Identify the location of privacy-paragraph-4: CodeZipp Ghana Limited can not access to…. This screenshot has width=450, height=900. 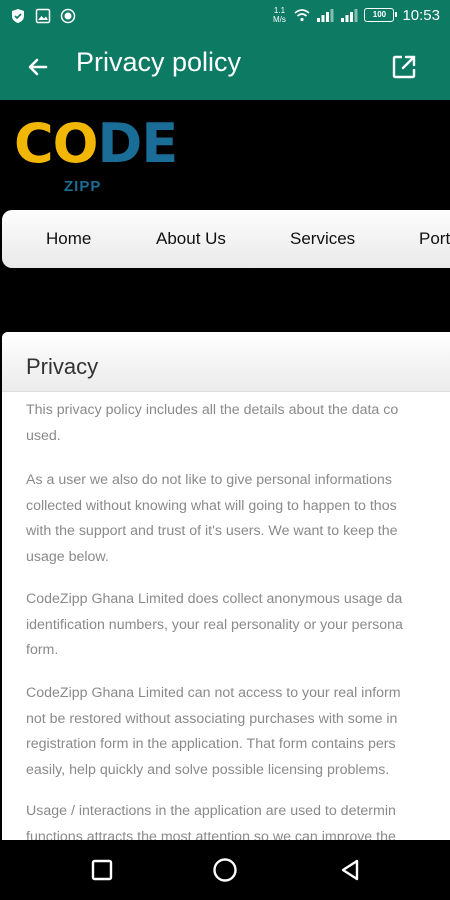
(213, 731).